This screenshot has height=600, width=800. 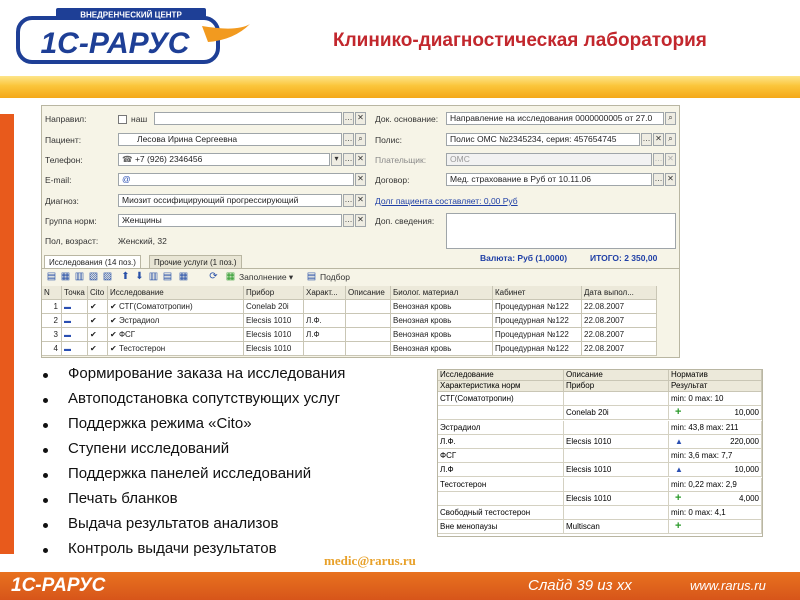 I want to click on result-norm: min: 0,22 max: 2,9, so click(x=715, y=484).